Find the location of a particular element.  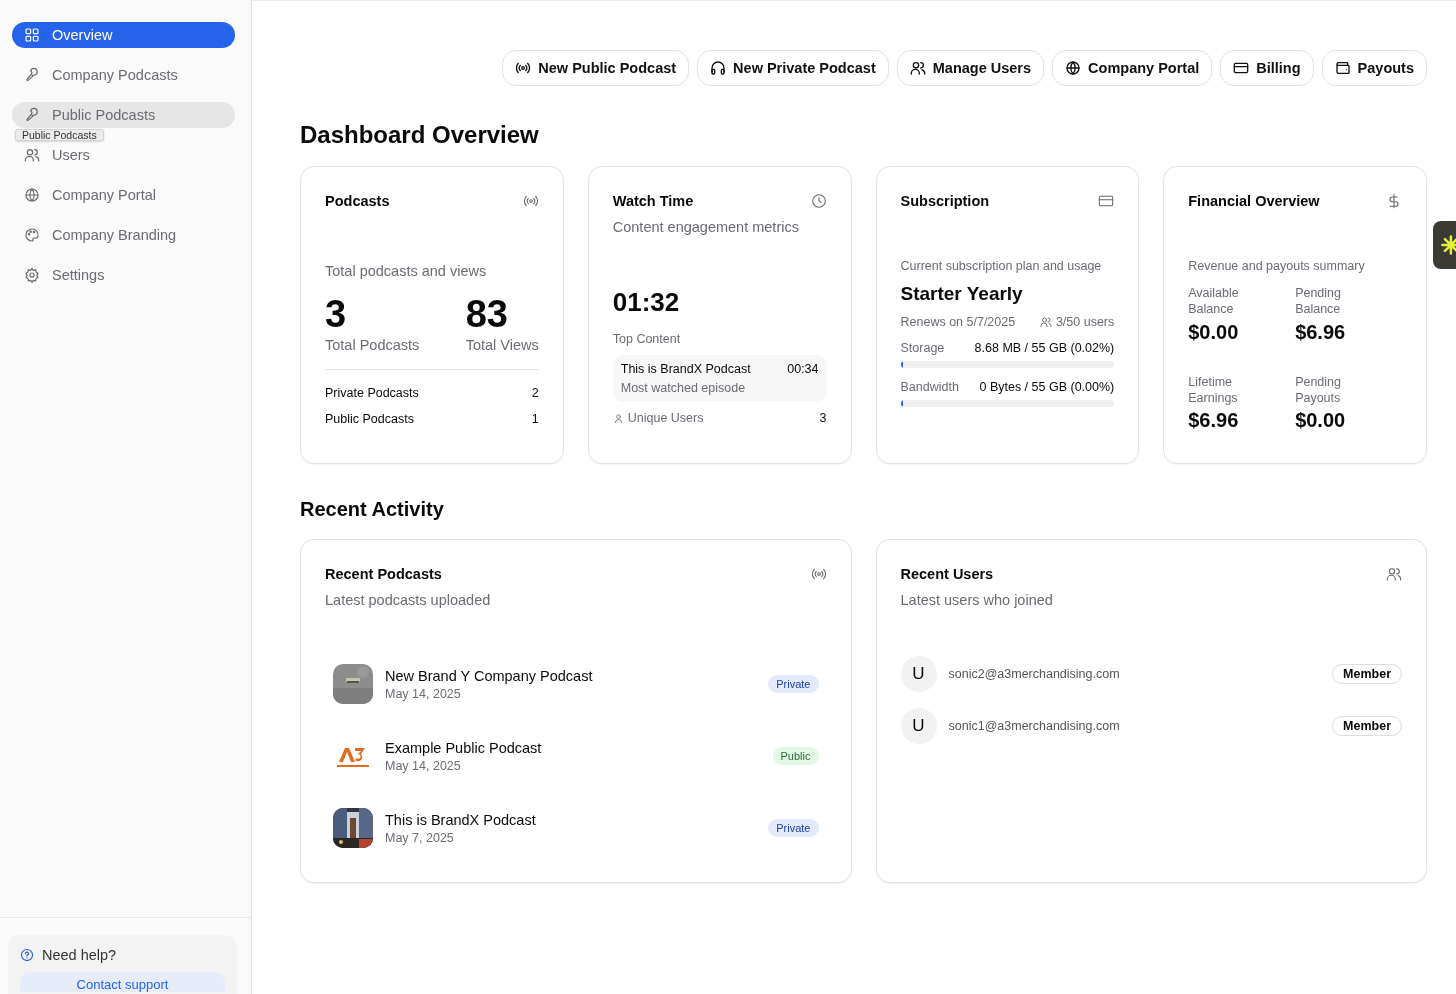

card-subtitle: Latest podcasts uploaded is located at coordinates (408, 600).